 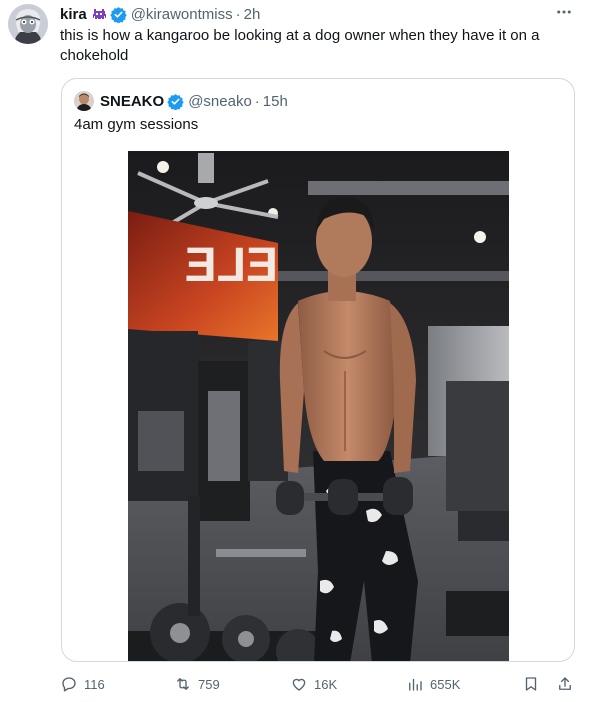 What do you see at coordinates (136, 124) in the screenshot?
I see `quoted-tweet-text: 4am gym sessions` at bounding box center [136, 124].